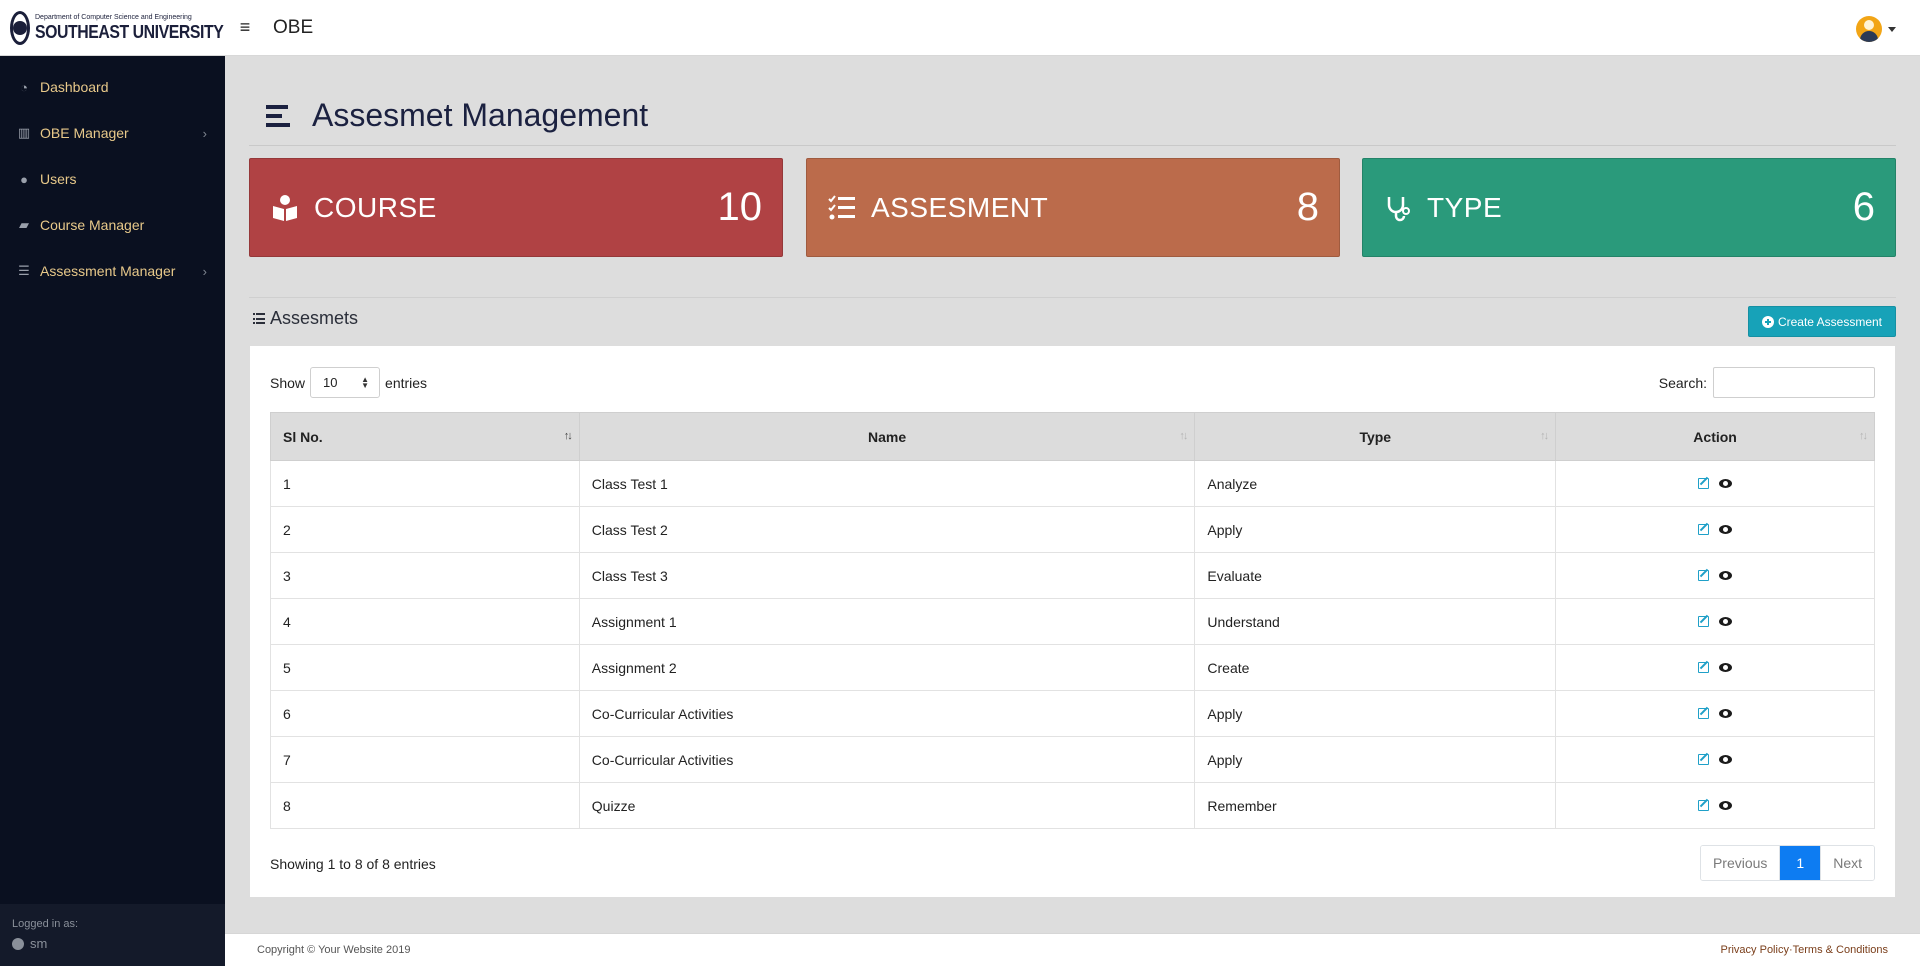  Describe the element at coordinates (129, 32) in the screenshot. I see `logo-title: SOUTHEAST UNIVERSITY` at that location.